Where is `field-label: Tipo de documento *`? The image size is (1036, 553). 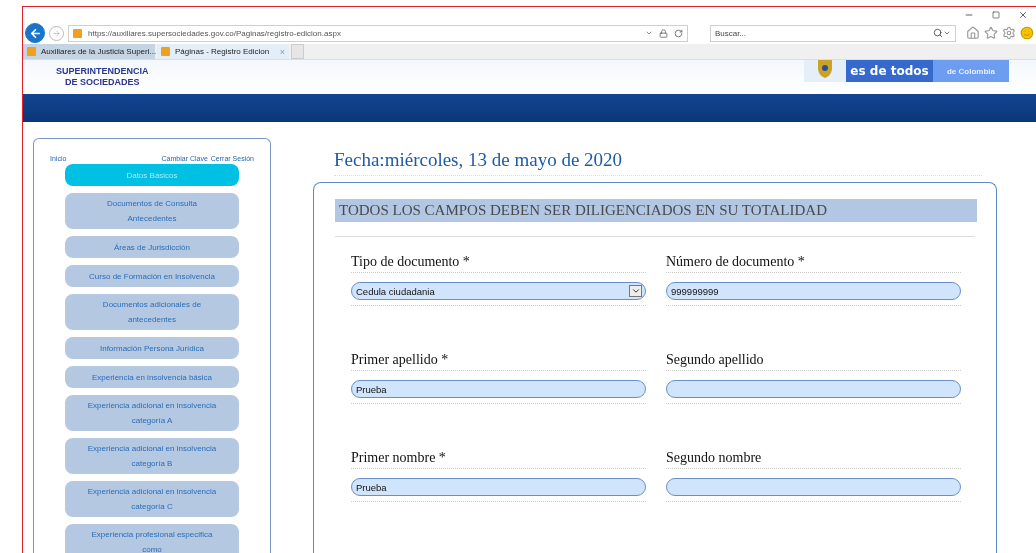 field-label: Tipo de documento * is located at coordinates (498, 263).